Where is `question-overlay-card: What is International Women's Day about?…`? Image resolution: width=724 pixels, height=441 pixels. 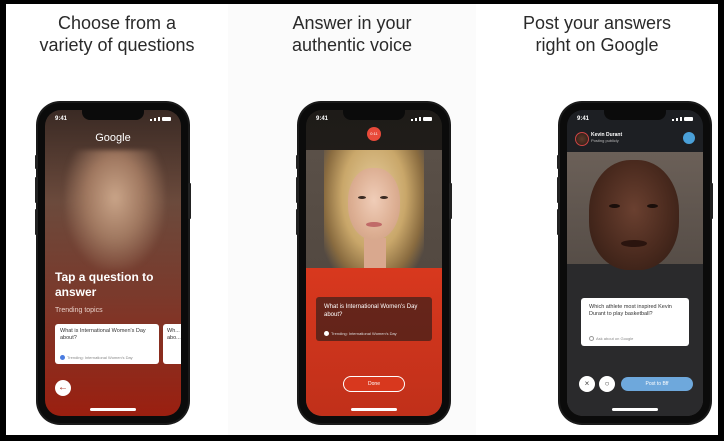 question-overlay-card: What is International Women's Day about?… is located at coordinates (374, 319).